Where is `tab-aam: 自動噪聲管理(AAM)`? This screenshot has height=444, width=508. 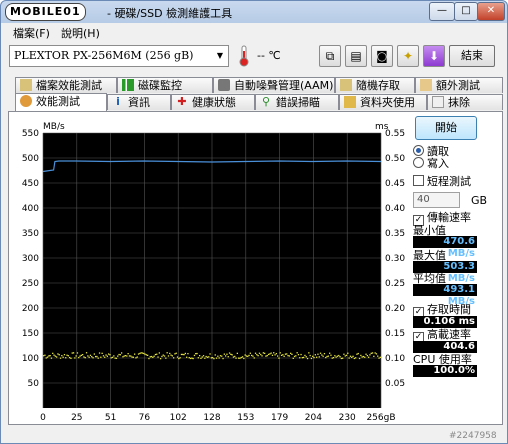 tab-aam: 自動噪聲管理(AAM) is located at coordinates (274, 85).